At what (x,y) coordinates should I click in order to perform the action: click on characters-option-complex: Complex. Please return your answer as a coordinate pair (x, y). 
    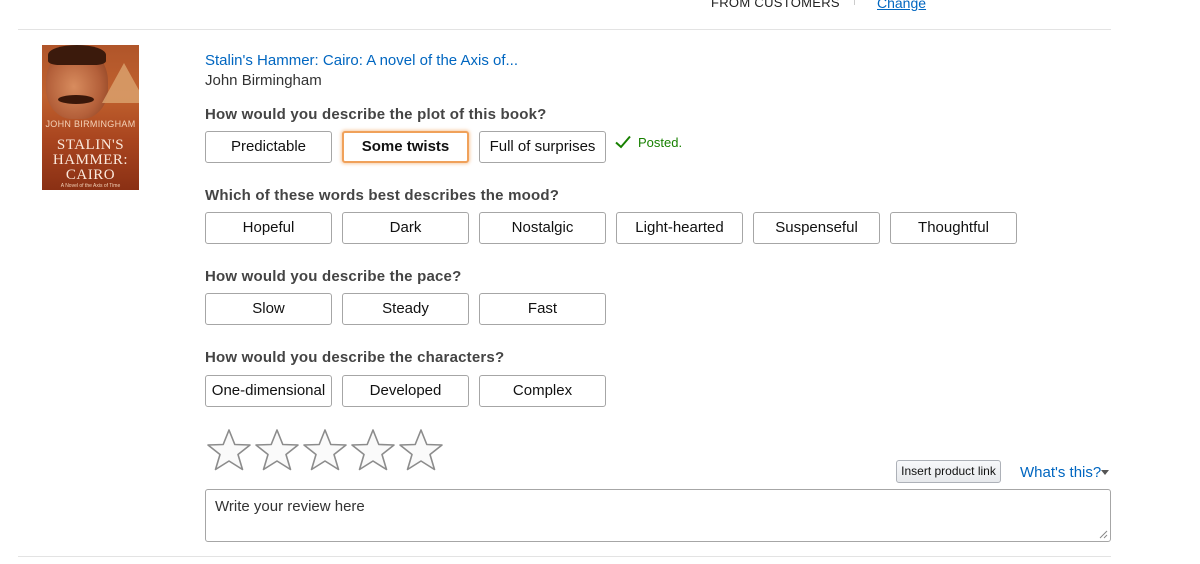
    Looking at the image, I should click on (542, 391).